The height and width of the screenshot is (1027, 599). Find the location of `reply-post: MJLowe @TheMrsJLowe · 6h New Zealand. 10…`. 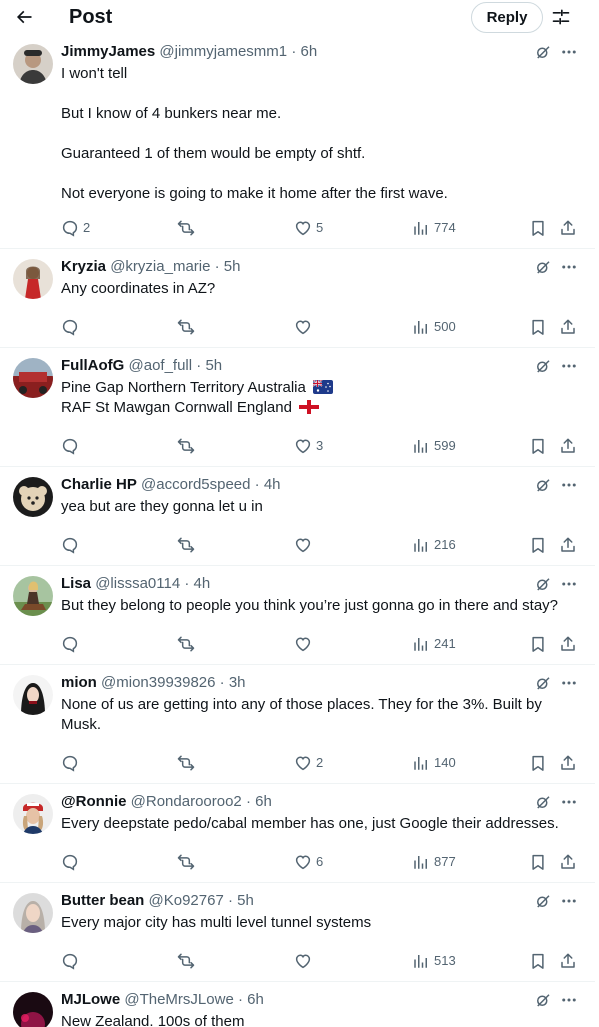

reply-post: MJLowe @TheMrsJLowe · 6h New Zealand. 10… is located at coordinates (297, 1004).